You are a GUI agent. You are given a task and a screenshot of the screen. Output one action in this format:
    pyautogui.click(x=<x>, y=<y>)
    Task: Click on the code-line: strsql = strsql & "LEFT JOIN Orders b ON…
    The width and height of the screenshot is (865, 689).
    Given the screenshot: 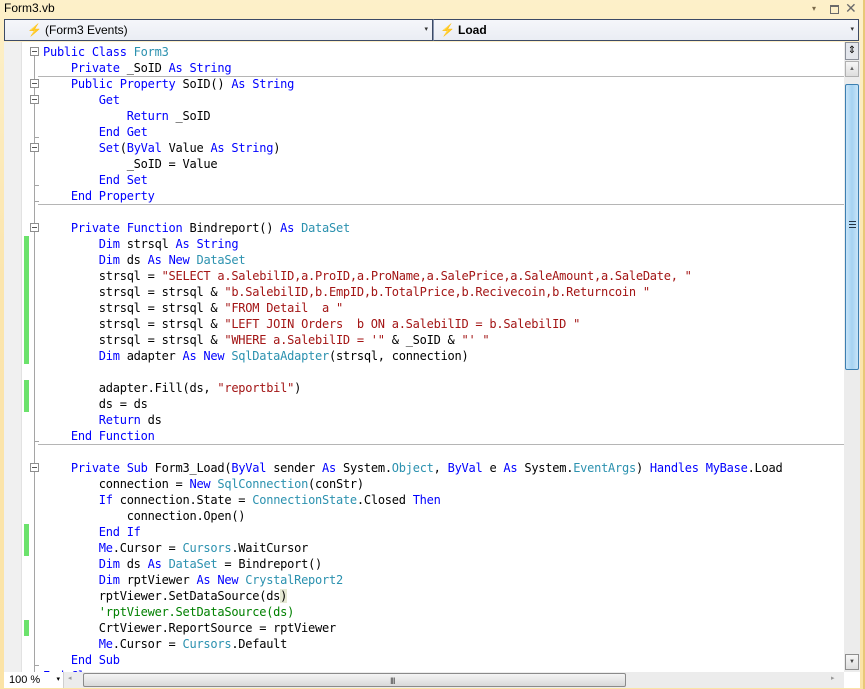 What is the action you would take?
    pyautogui.click(x=443, y=324)
    